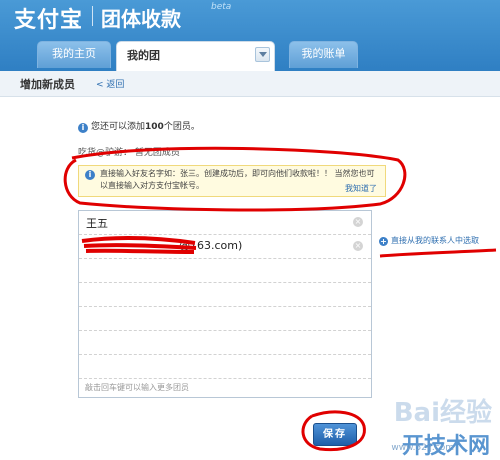 The width and height of the screenshot is (500, 460). I want to click on alipay-logo: 支付宝, so click(48, 18).